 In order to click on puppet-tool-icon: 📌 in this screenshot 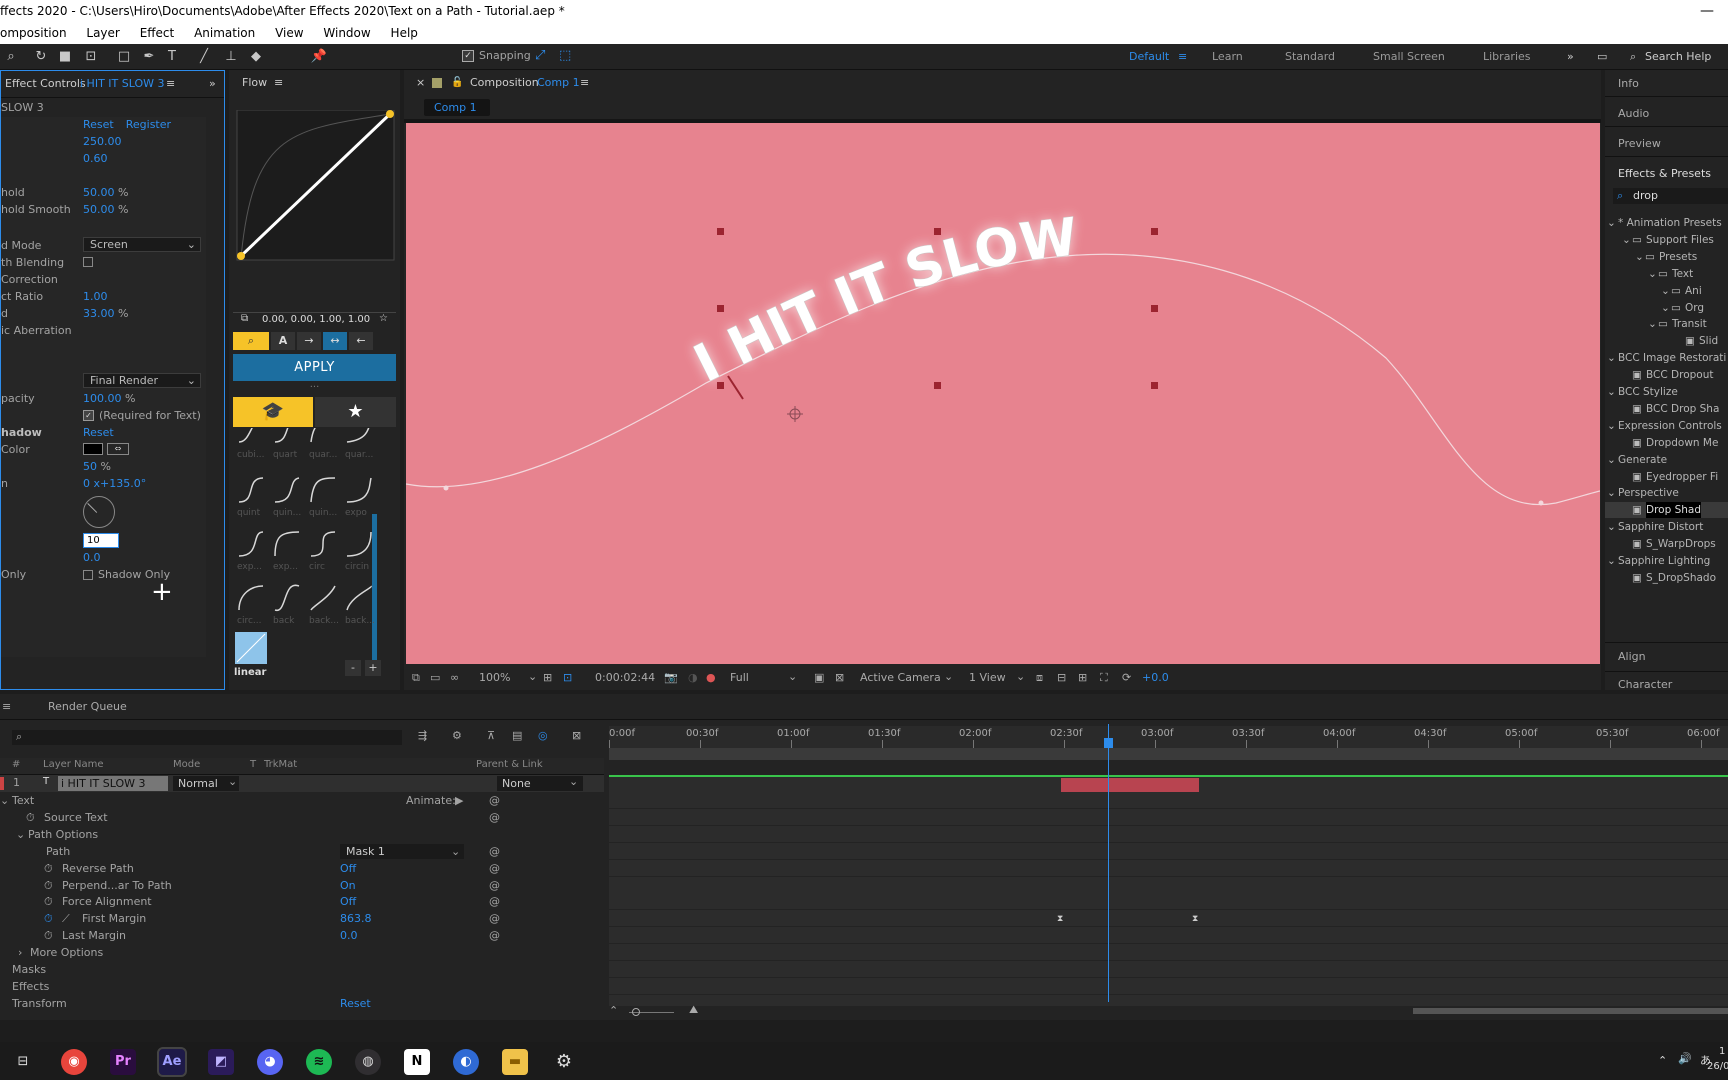, I will do `click(319, 57)`.